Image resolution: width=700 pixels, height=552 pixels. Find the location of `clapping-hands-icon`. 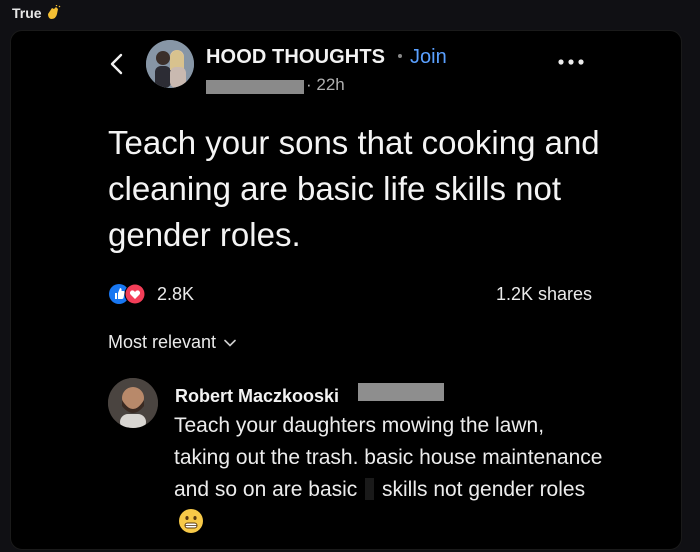

clapping-hands-icon is located at coordinates (54, 12).